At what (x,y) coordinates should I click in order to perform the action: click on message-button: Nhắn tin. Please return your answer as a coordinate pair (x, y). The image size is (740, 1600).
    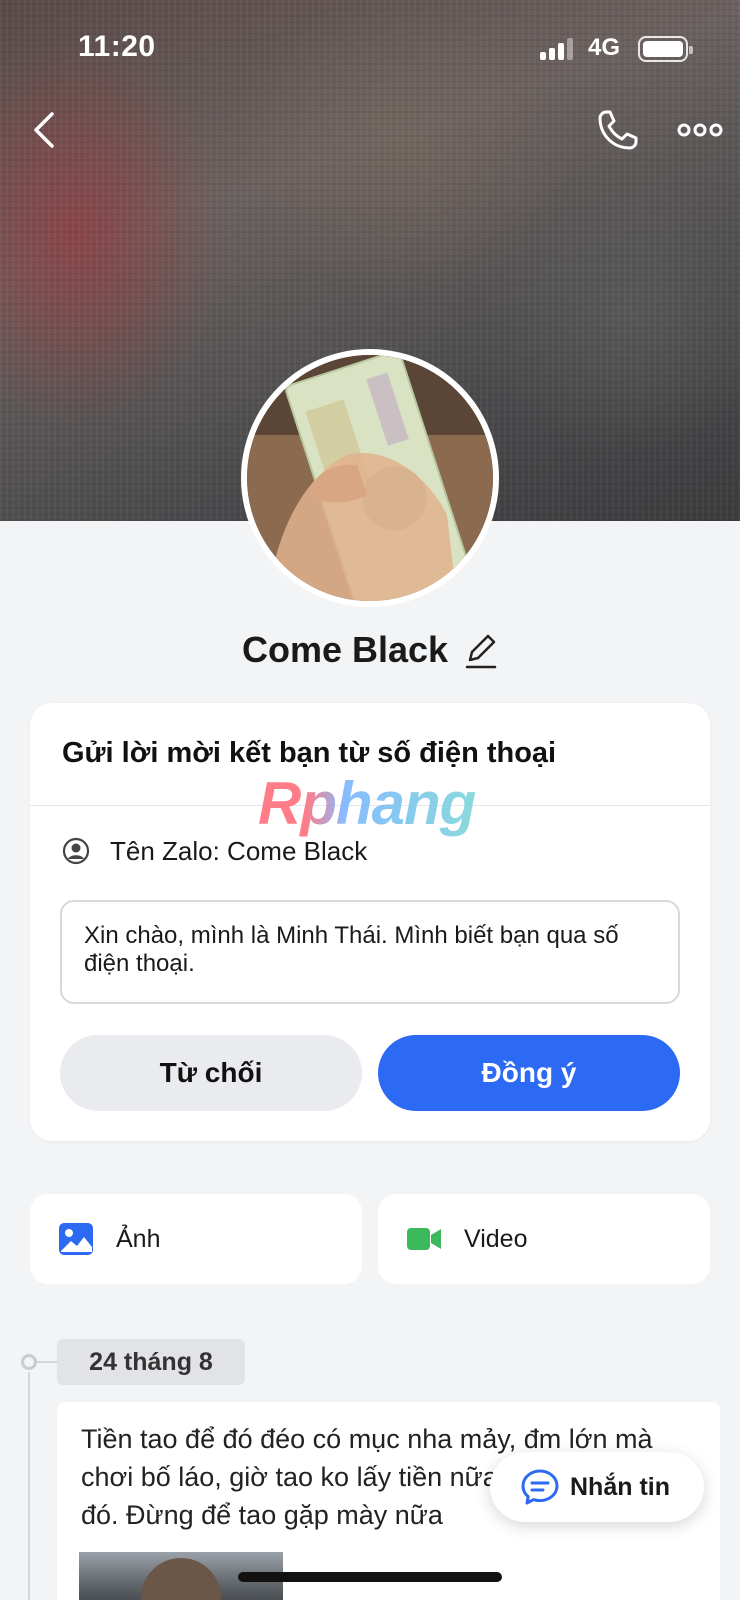
    Looking at the image, I should click on (597, 1487).